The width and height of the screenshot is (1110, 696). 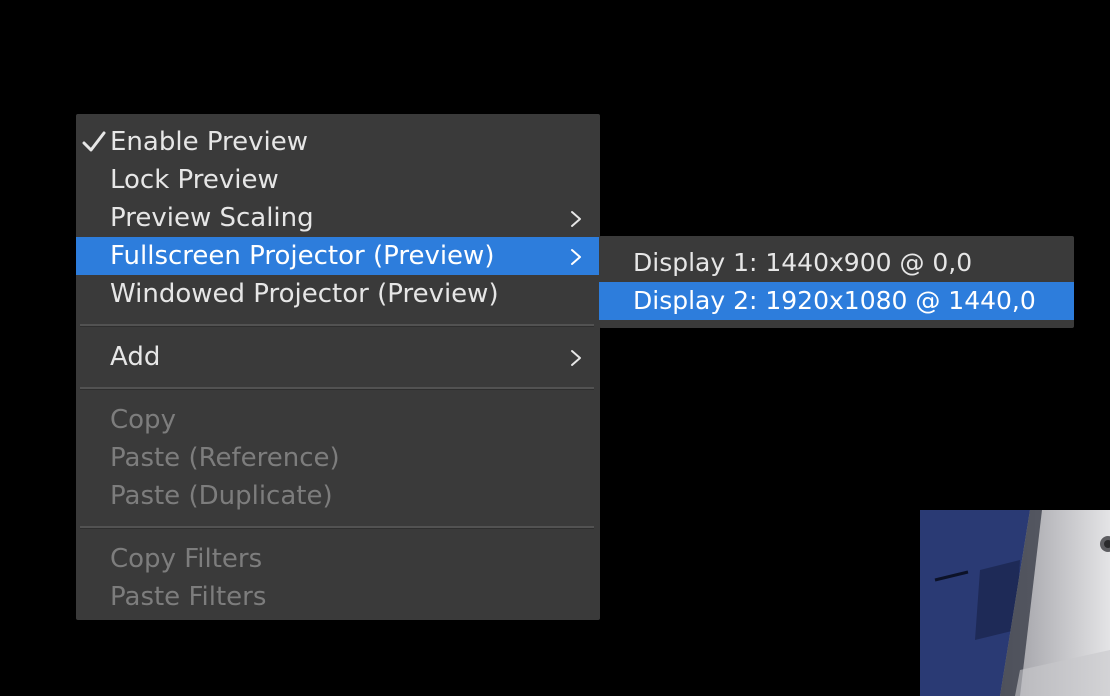 I want to click on menu-item-label: Copy Filters, so click(x=186, y=559).